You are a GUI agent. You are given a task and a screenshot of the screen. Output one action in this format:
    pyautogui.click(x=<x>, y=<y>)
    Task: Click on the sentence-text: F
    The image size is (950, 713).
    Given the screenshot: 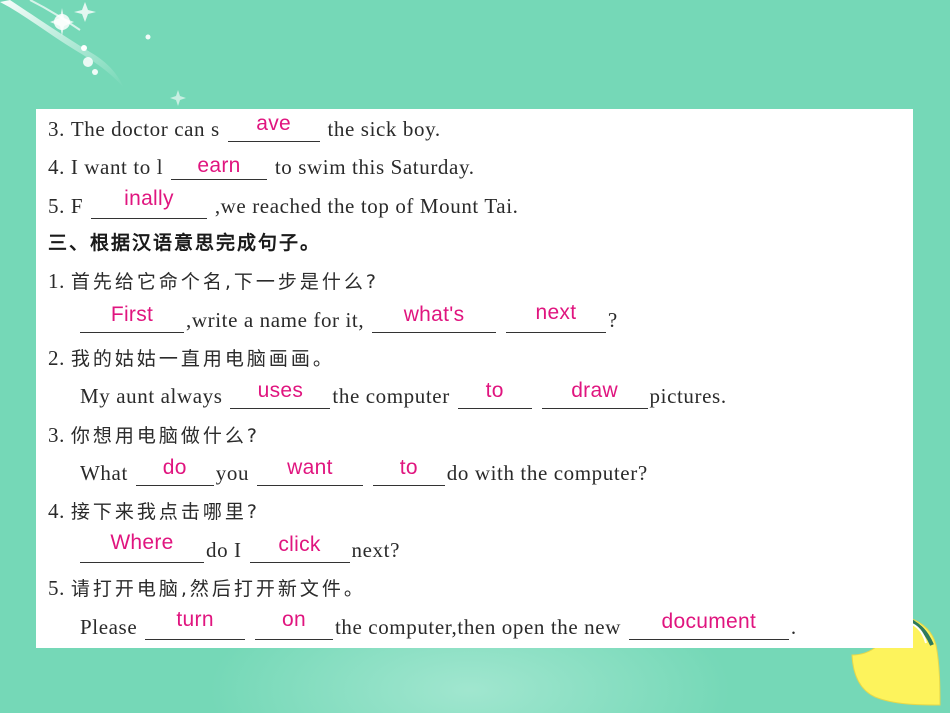 What is the action you would take?
    pyautogui.click(x=77, y=206)
    